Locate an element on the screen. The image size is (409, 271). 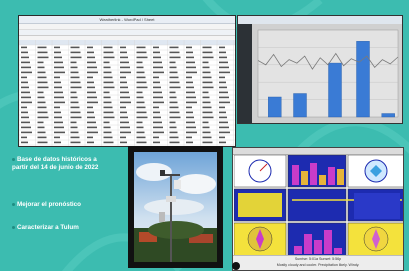
bullet-text: Mejorar el pronóstico is located at coordinates (49, 204).